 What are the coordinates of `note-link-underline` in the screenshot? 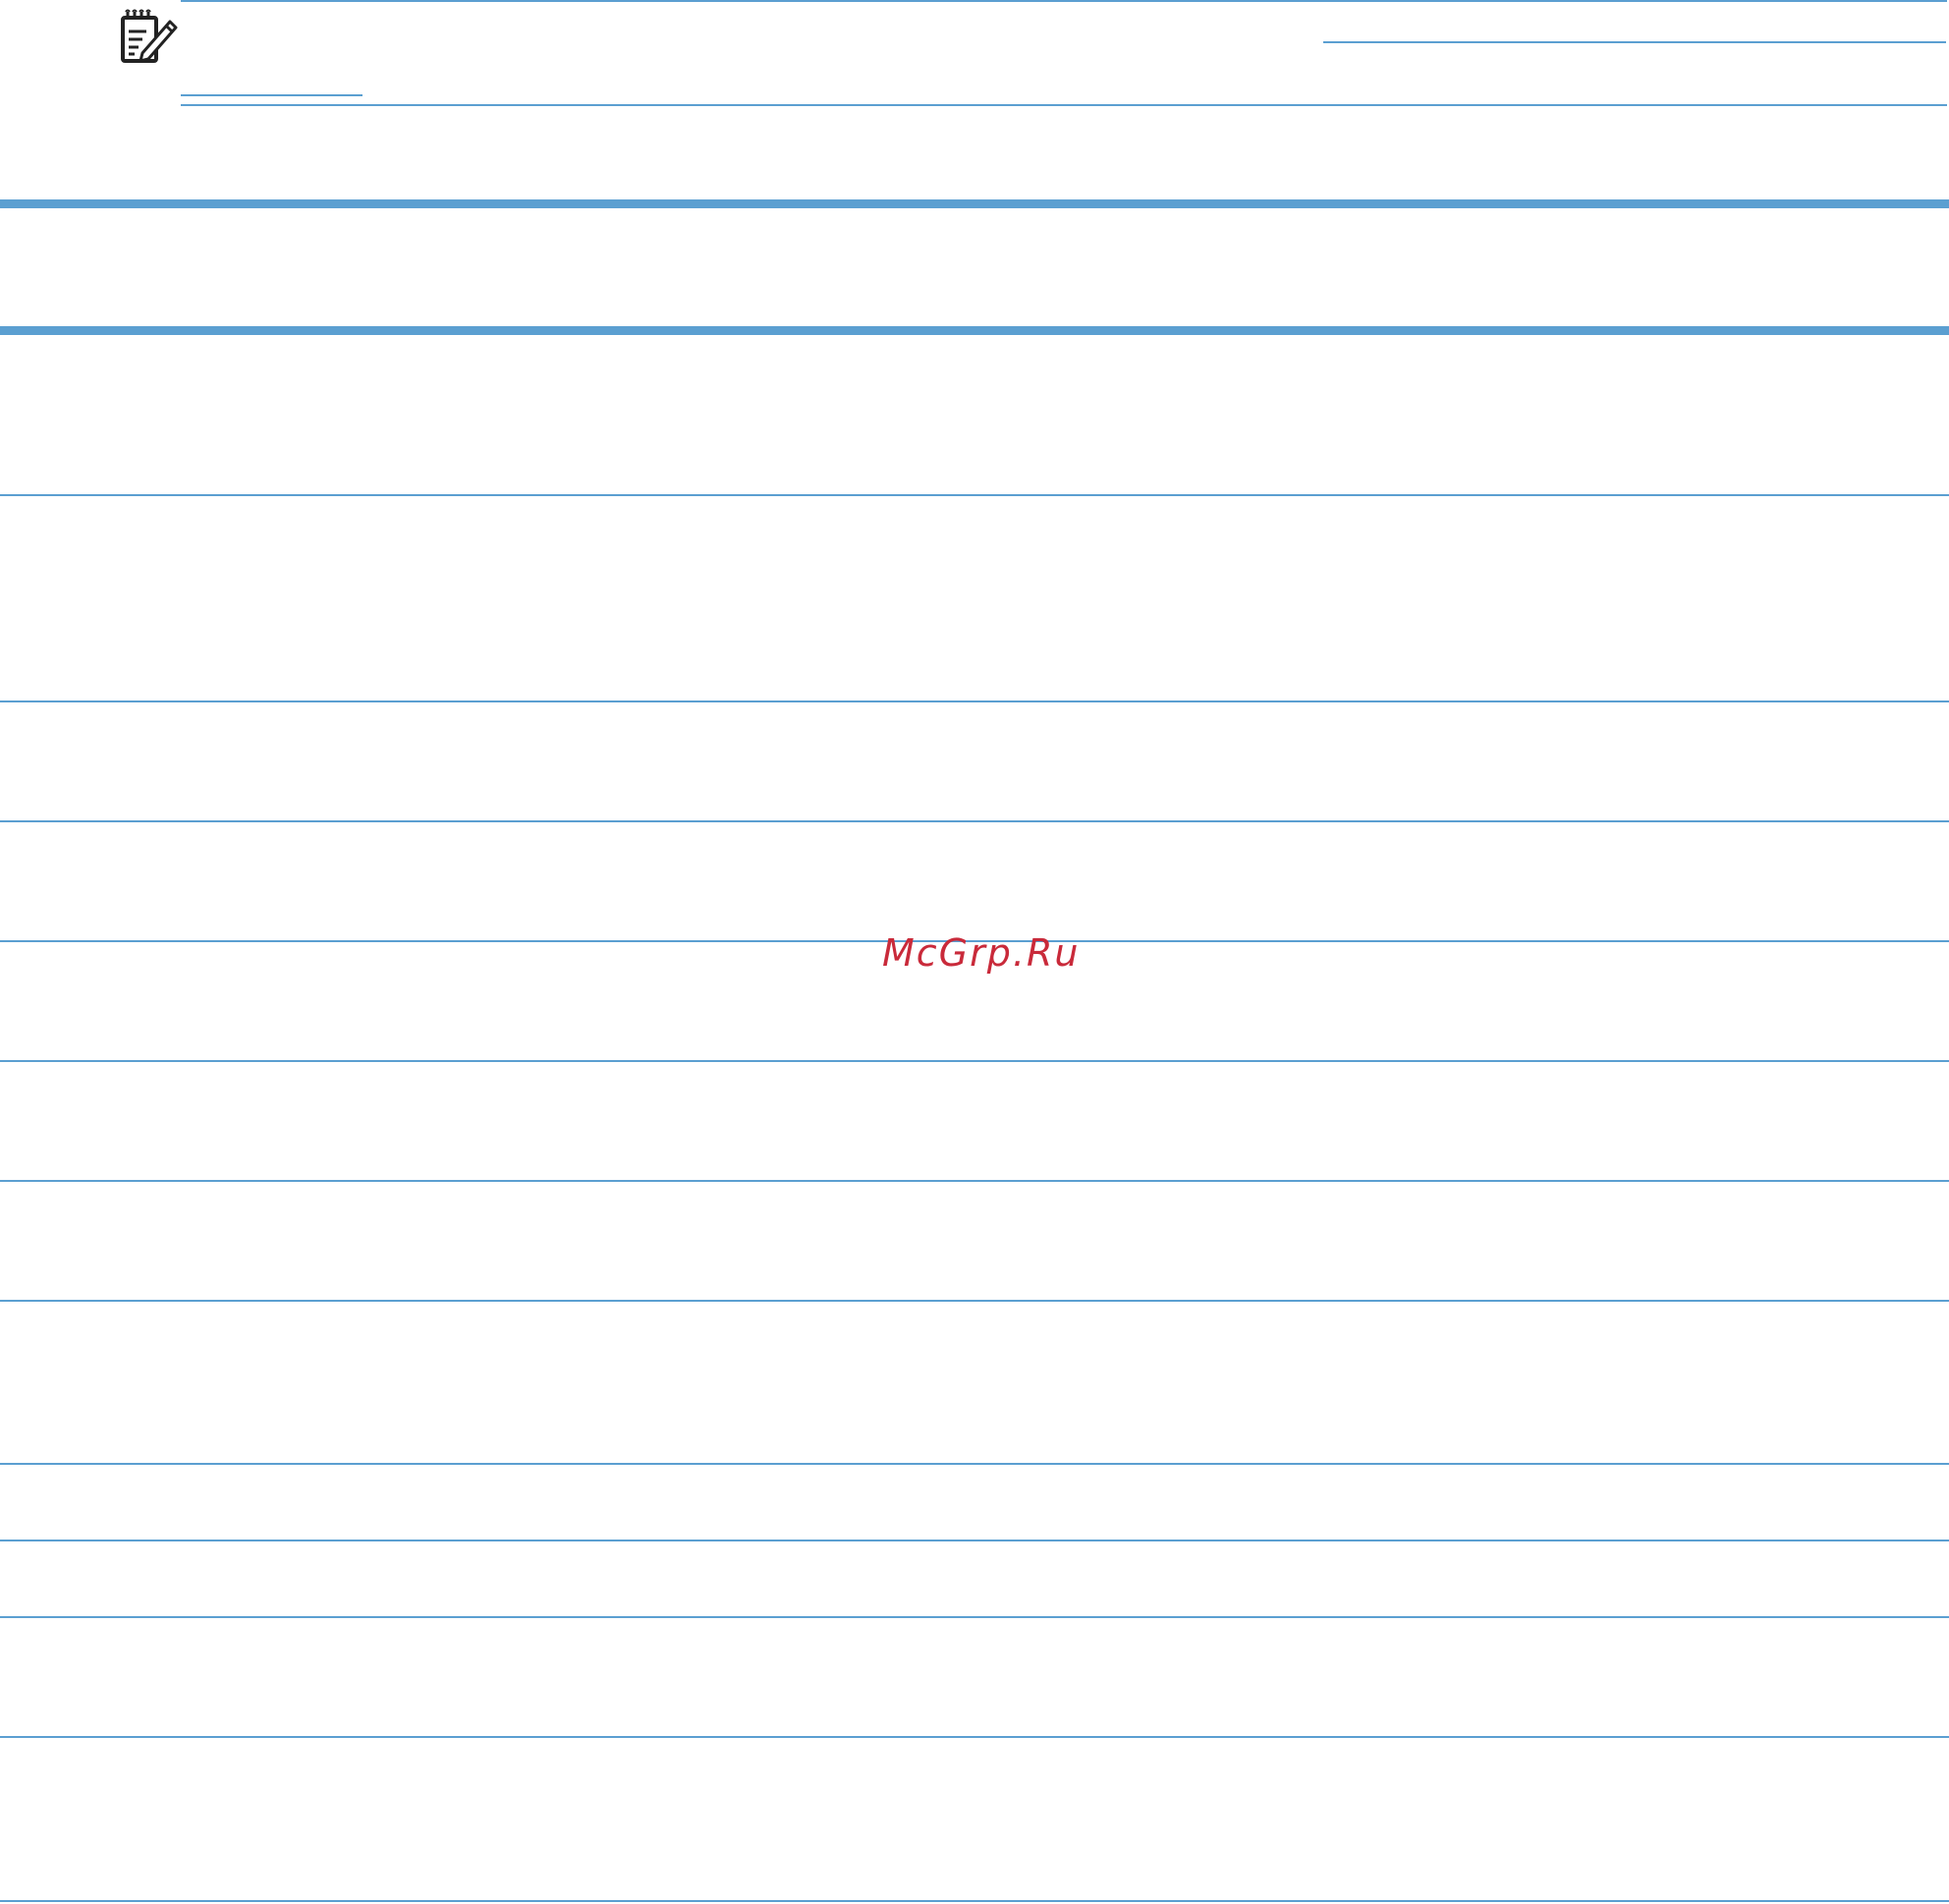 It's located at (1634, 42).